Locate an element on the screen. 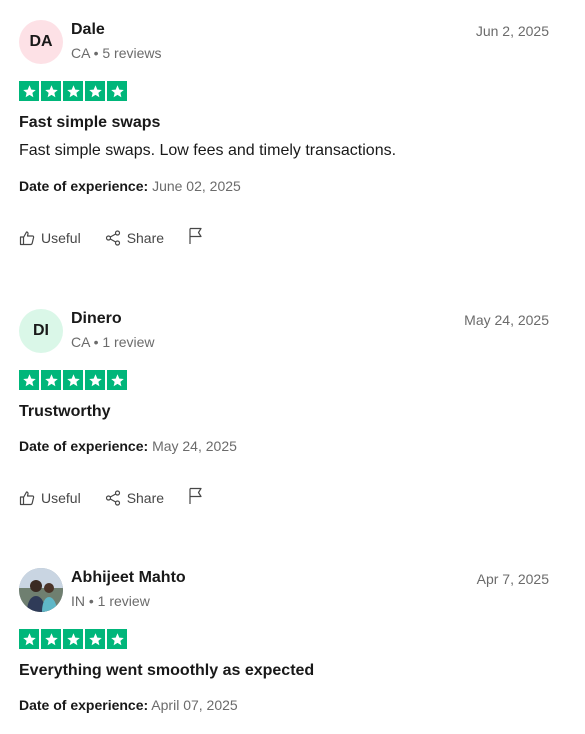 This screenshot has height=734, width=585. reviewer-meta: CA • 5 reviews is located at coordinates (116, 53).